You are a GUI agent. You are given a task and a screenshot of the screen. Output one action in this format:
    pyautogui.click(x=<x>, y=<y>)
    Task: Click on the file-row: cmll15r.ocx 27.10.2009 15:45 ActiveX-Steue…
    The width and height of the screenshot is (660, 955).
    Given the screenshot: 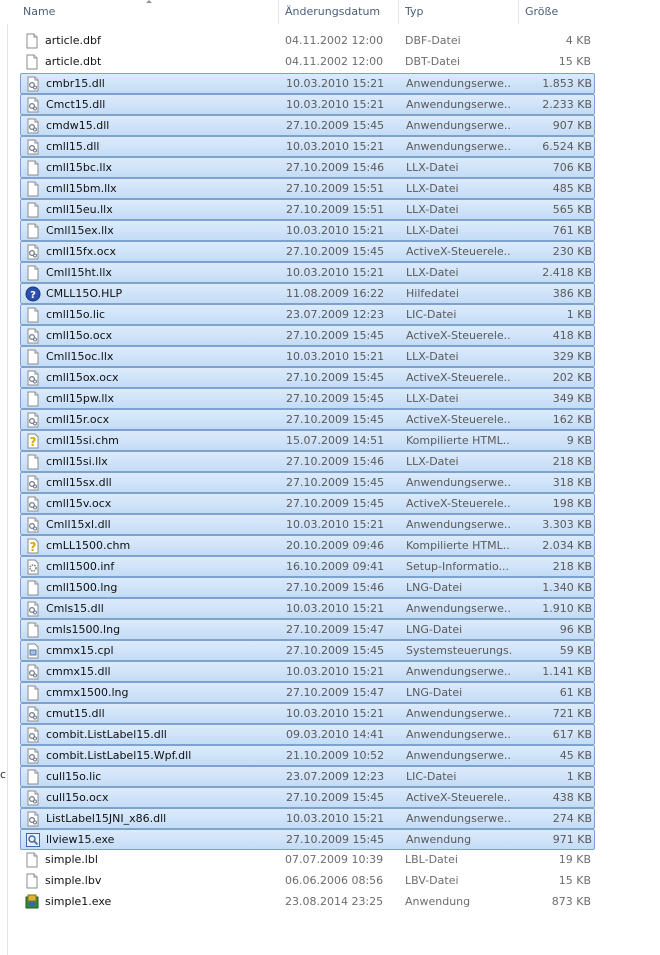 What is the action you would take?
    pyautogui.click(x=307, y=419)
    